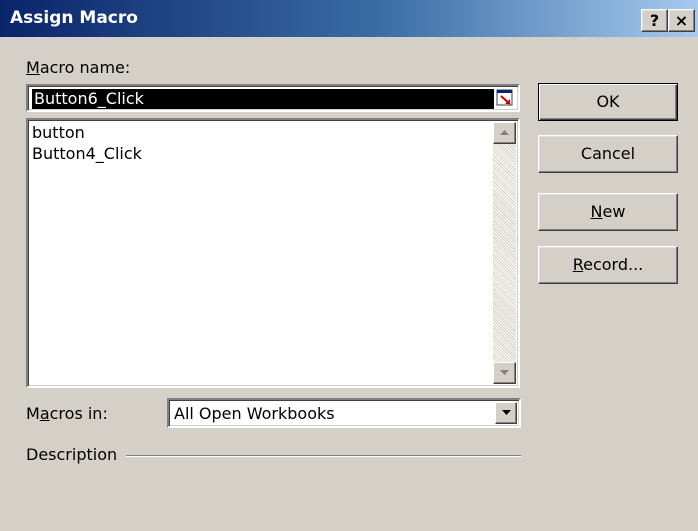 The image size is (698, 531). I want to click on window-title: Assign Macro, so click(74, 18).